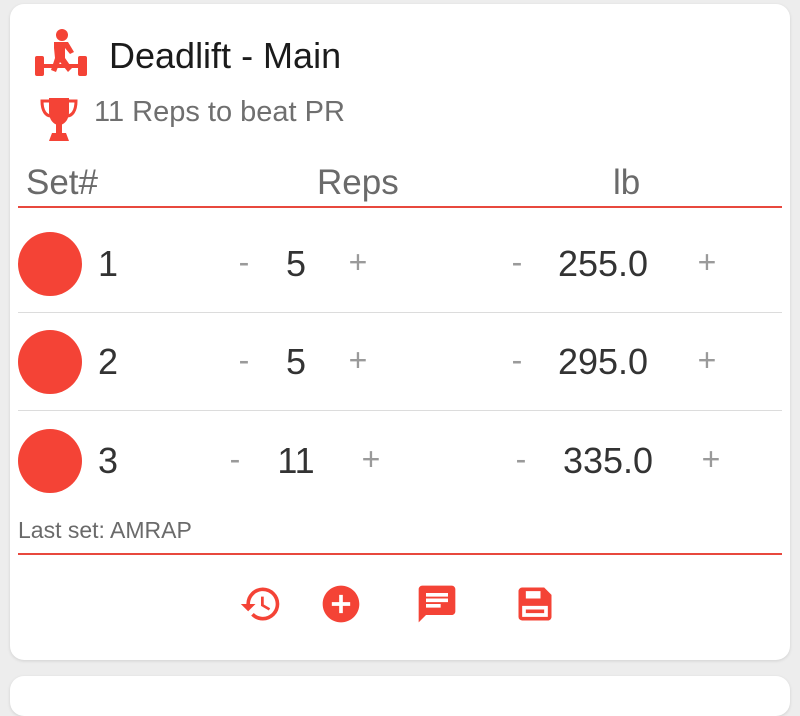  What do you see at coordinates (608, 460) in the screenshot?
I see `weight-value: 335.0` at bounding box center [608, 460].